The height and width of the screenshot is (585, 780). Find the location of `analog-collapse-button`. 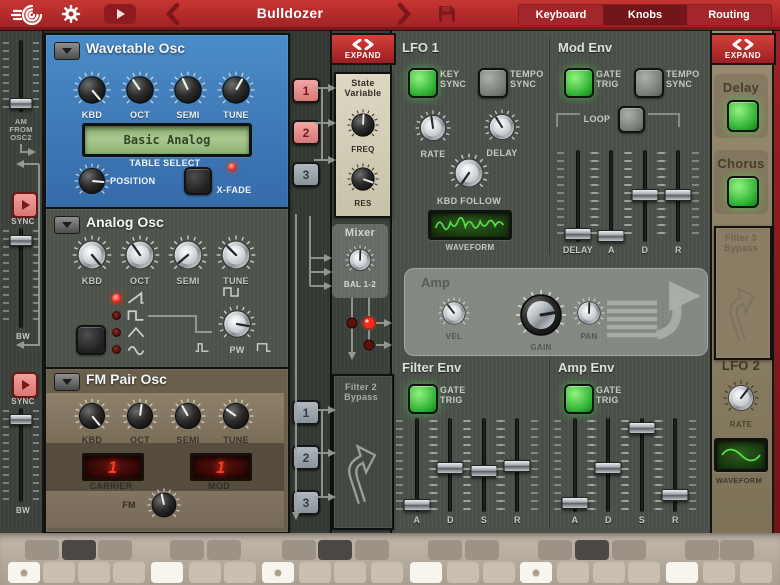

analog-collapse-button is located at coordinates (67, 225).